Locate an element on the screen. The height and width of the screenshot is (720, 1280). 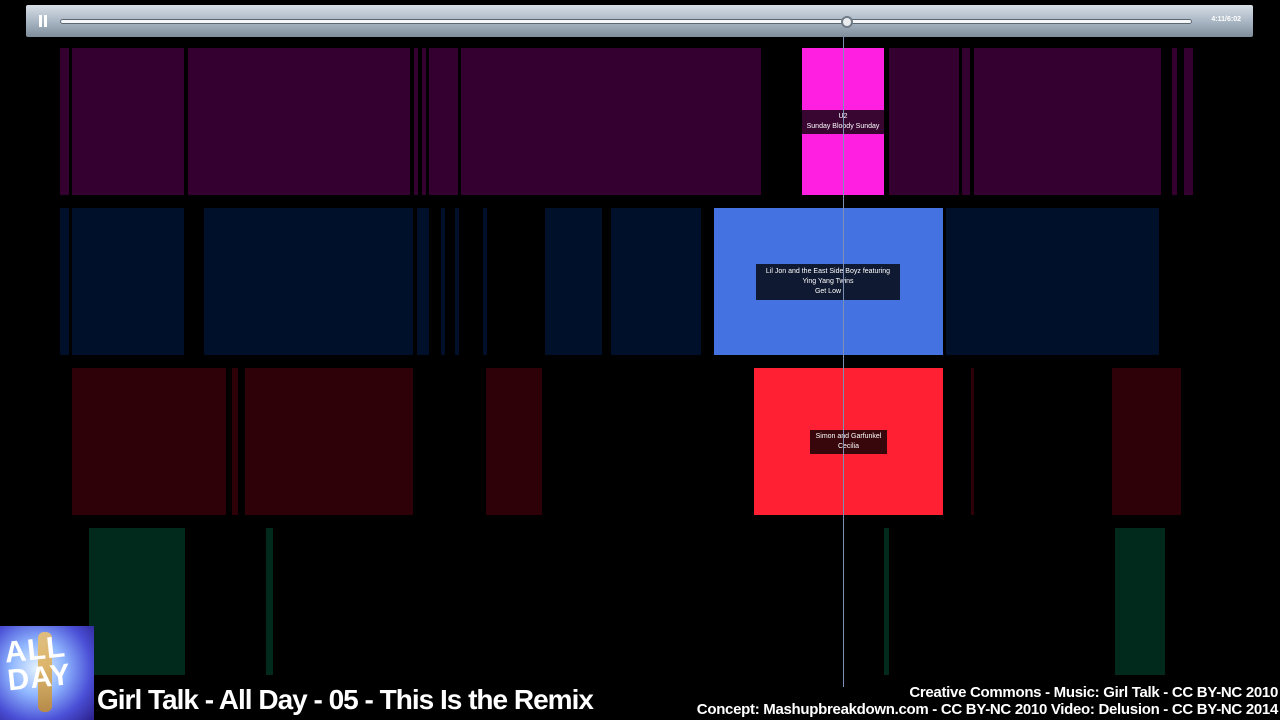
track-artist: Simon and Garfunkel is located at coordinates (848, 436).